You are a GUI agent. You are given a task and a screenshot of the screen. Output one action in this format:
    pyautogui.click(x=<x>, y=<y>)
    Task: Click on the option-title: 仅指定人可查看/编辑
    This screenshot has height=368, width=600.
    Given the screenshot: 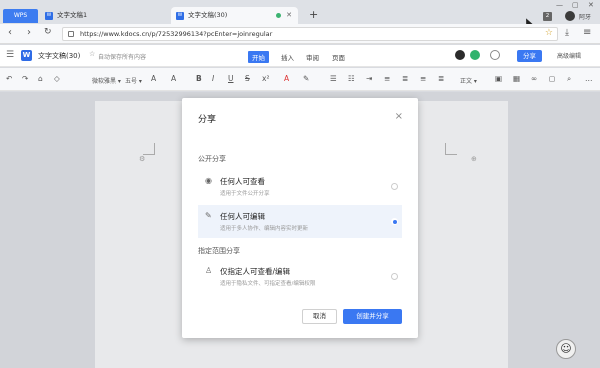 What is the action you would take?
    pyautogui.click(x=255, y=271)
    